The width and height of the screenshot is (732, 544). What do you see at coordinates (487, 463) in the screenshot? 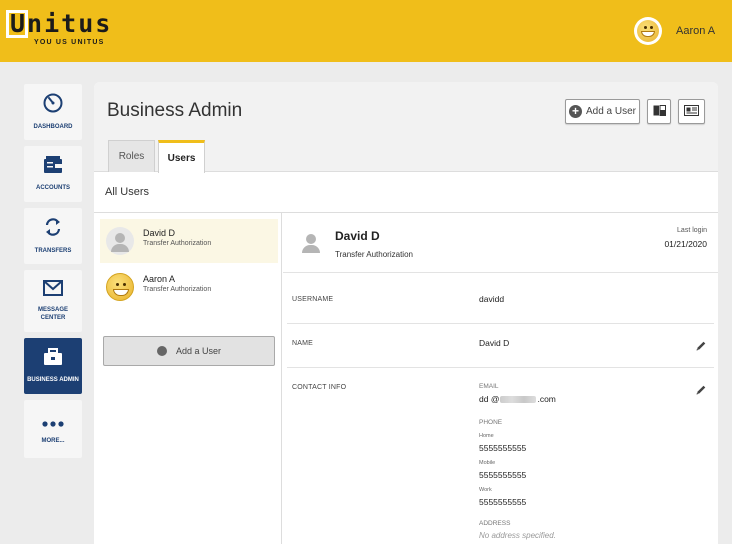
I see `phone-type-mobile: Mobile` at bounding box center [487, 463].